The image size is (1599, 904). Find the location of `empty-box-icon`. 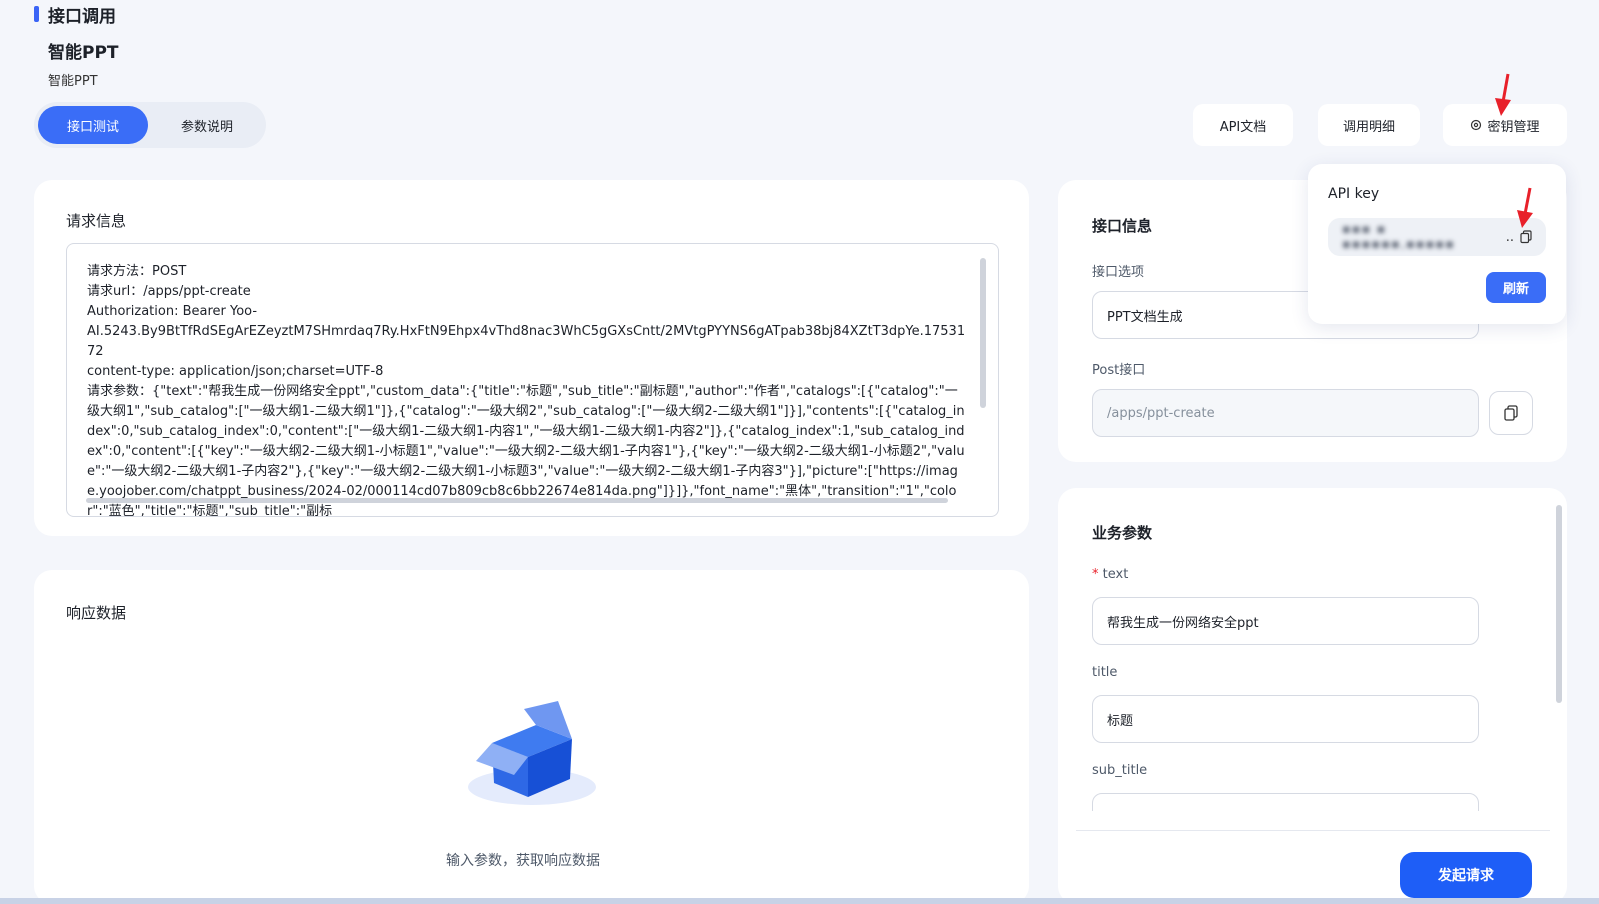

empty-box-icon is located at coordinates (532, 757).